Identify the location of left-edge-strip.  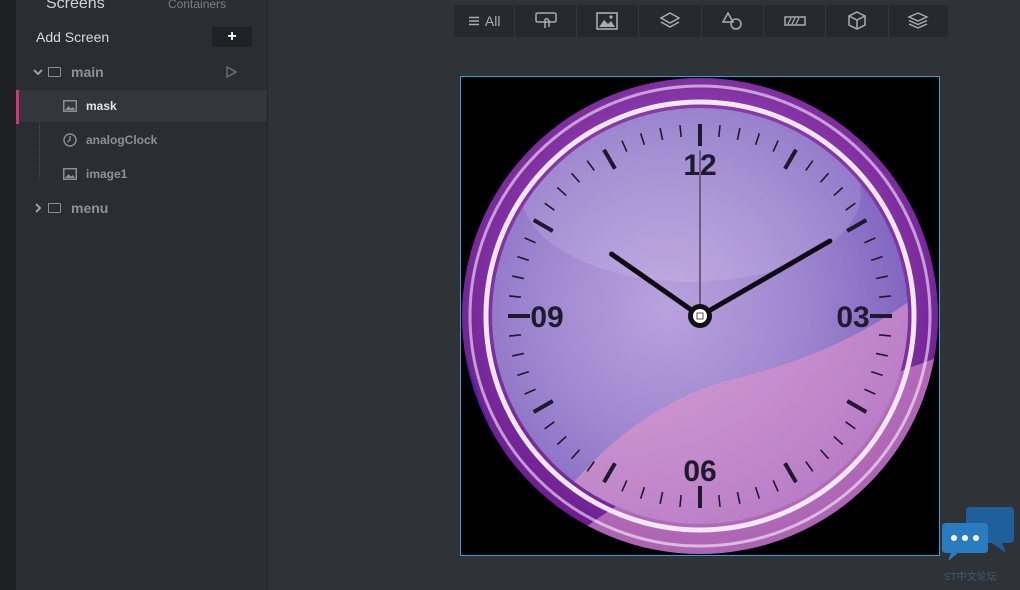
(8, 295).